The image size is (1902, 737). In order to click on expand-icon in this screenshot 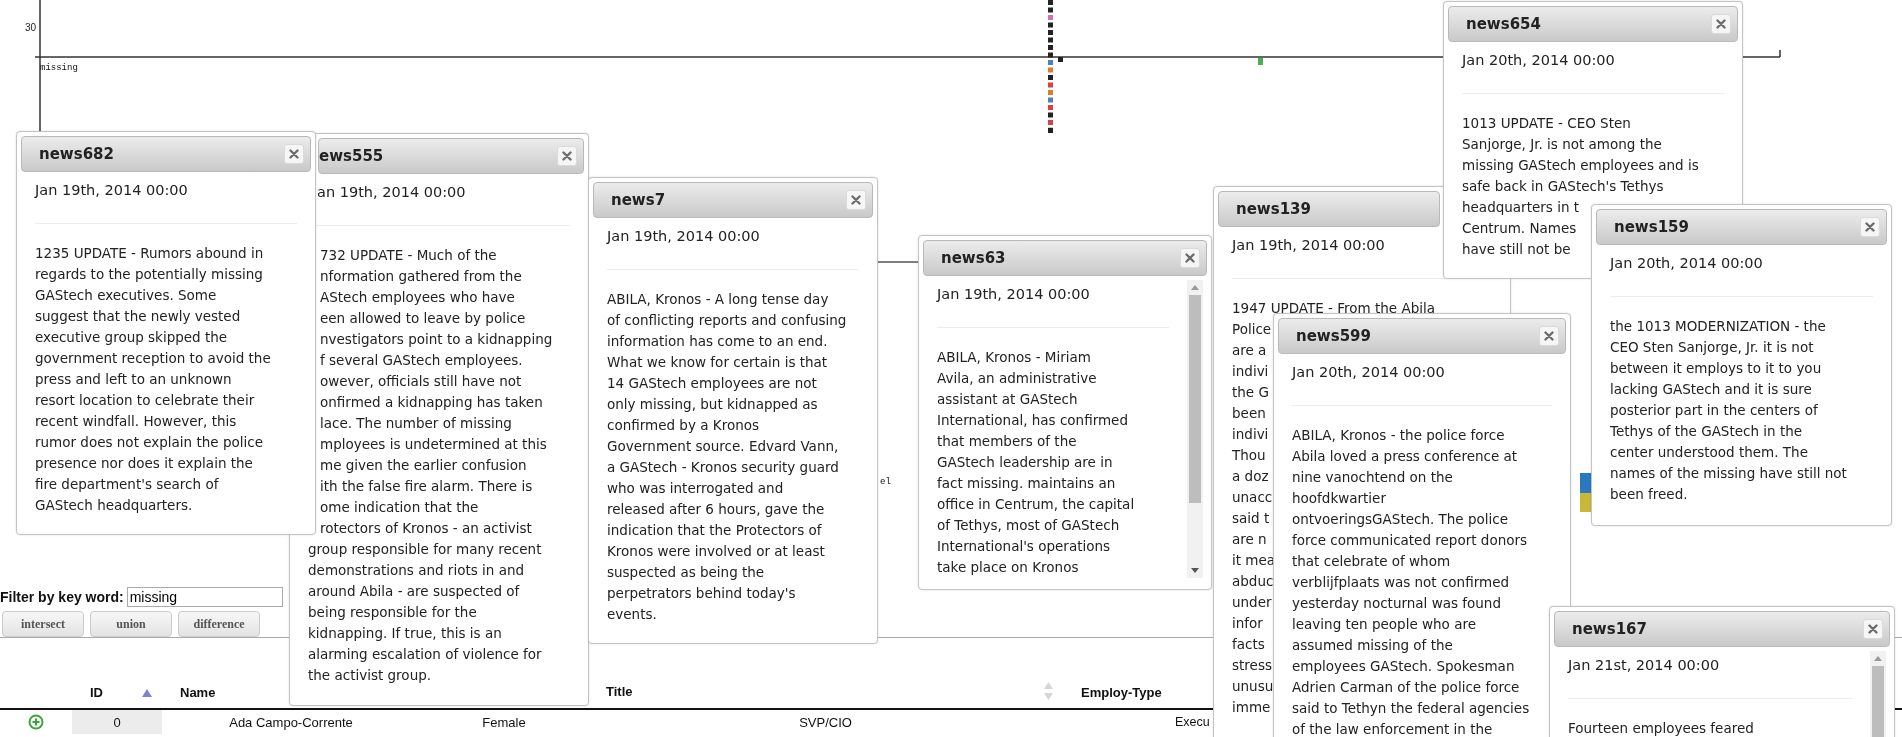, I will do `click(36, 722)`.